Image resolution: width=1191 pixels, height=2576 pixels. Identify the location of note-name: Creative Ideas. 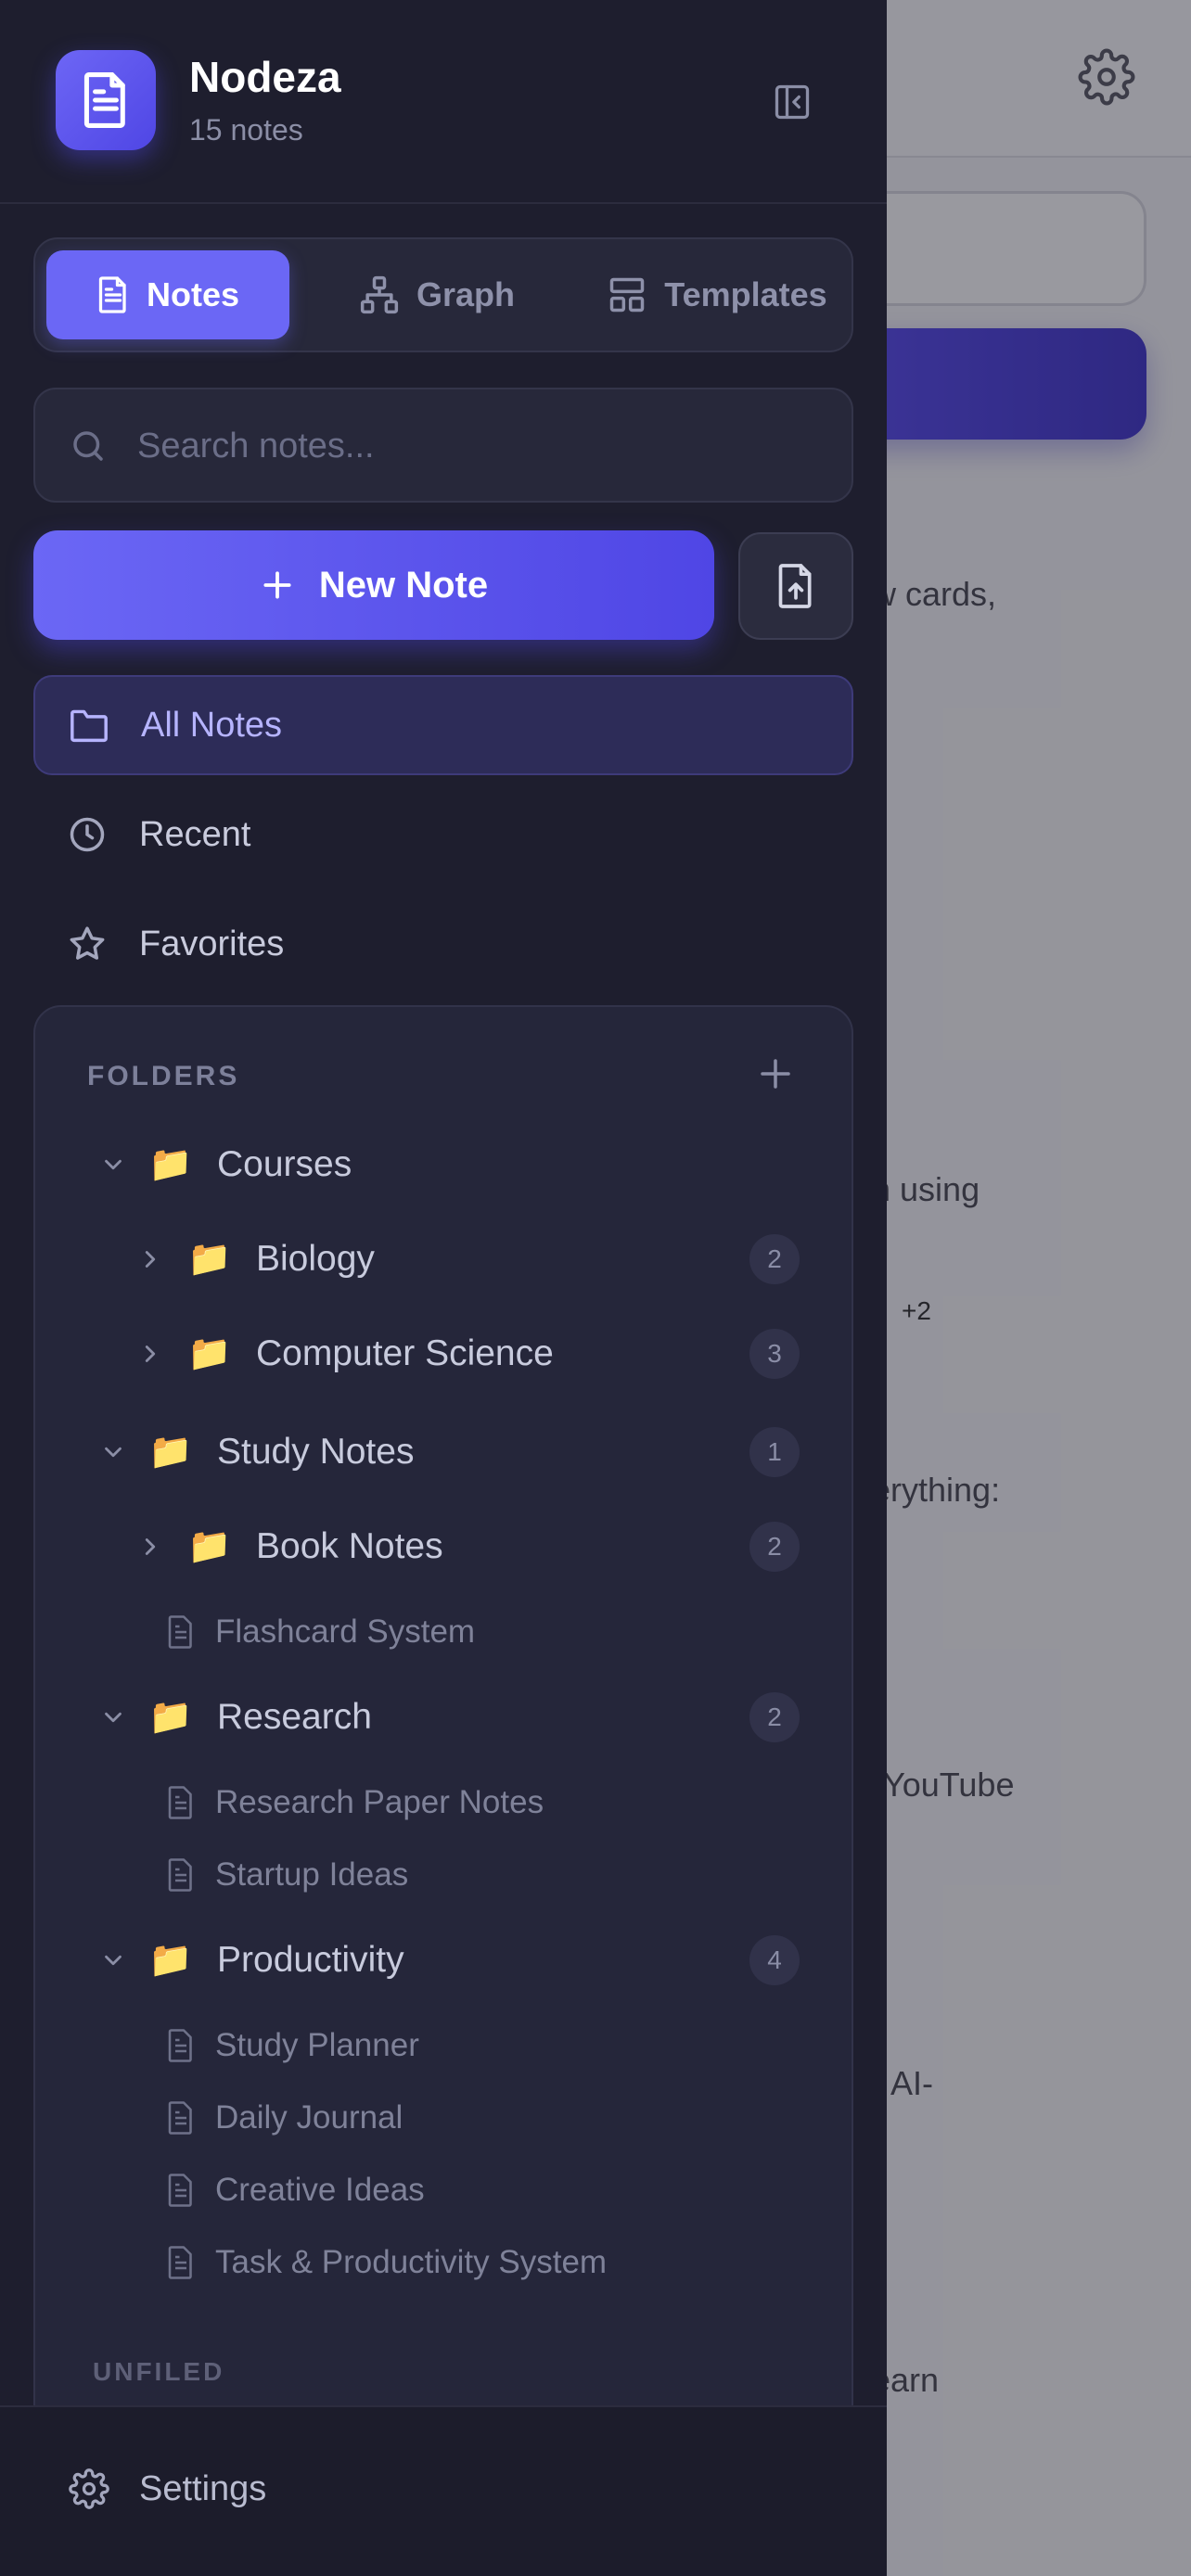
(320, 2190).